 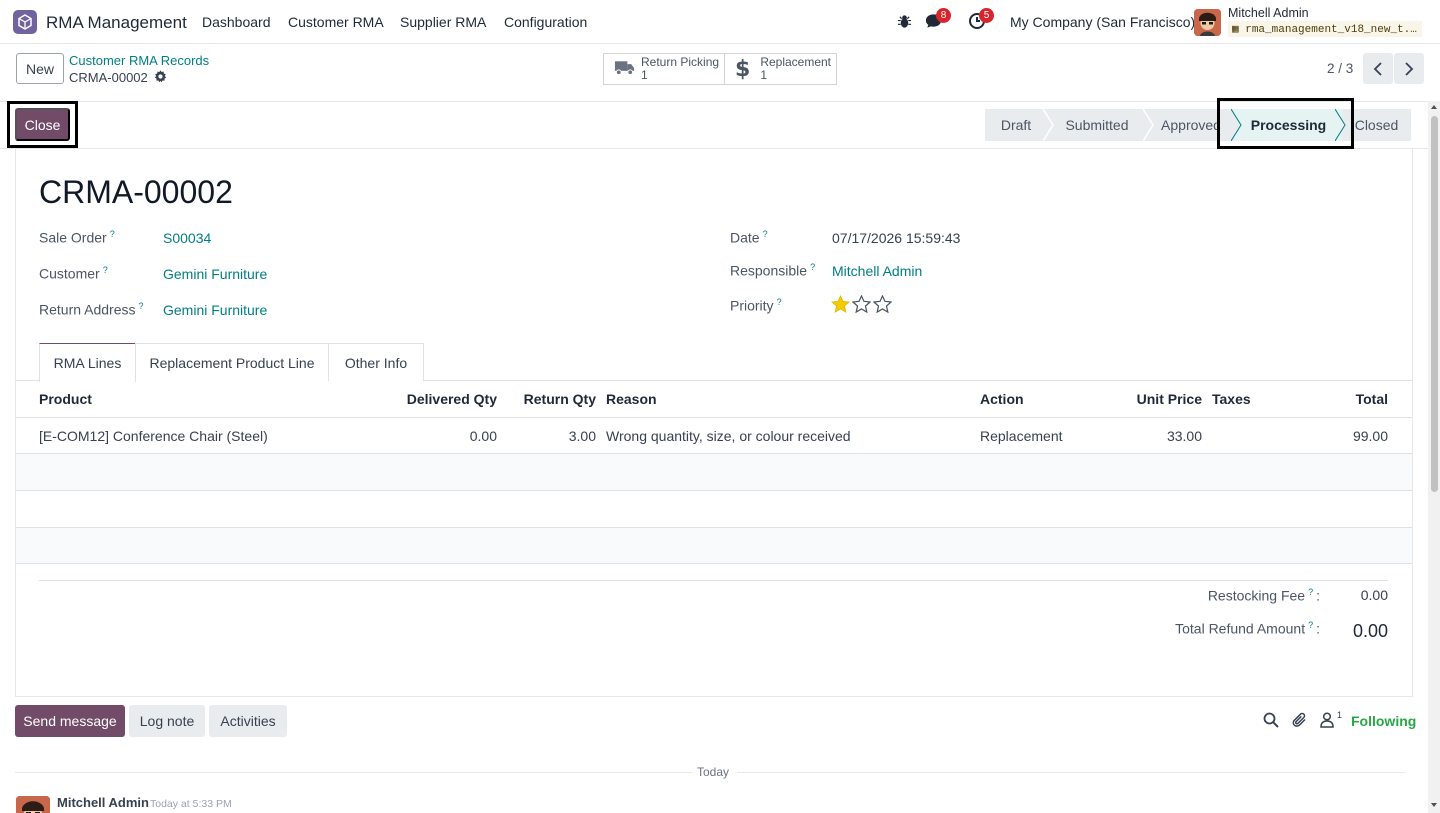 What do you see at coordinates (65, 399) in the screenshot?
I see `column-header-product: Product` at bounding box center [65, 399].